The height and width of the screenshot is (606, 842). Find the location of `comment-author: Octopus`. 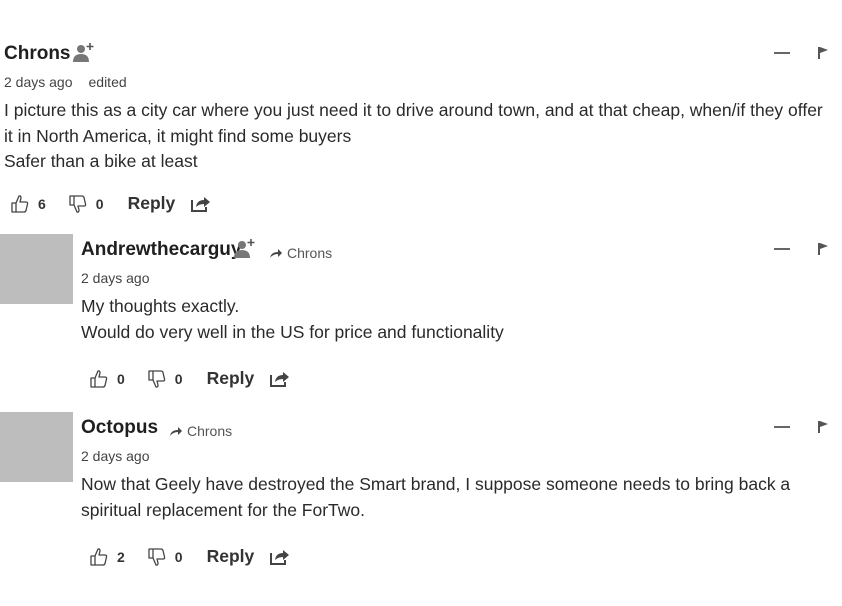

comment-author: Octopus is located at coordinates (119, 428).